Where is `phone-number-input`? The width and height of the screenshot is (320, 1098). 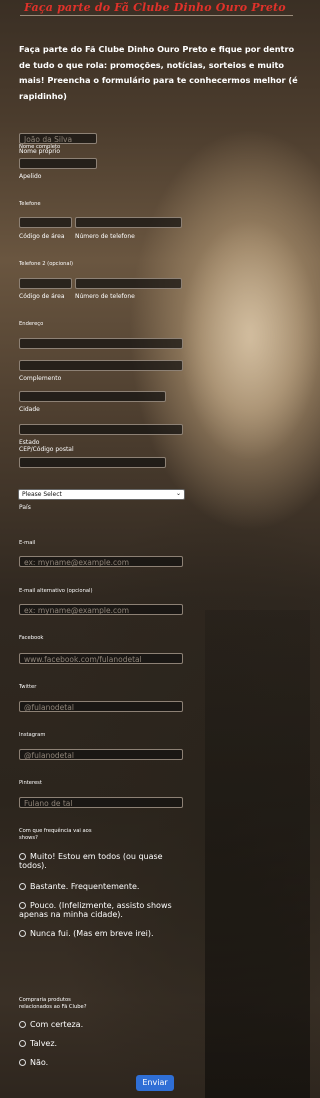 phone-number-input is located at coordinates (128, 222).